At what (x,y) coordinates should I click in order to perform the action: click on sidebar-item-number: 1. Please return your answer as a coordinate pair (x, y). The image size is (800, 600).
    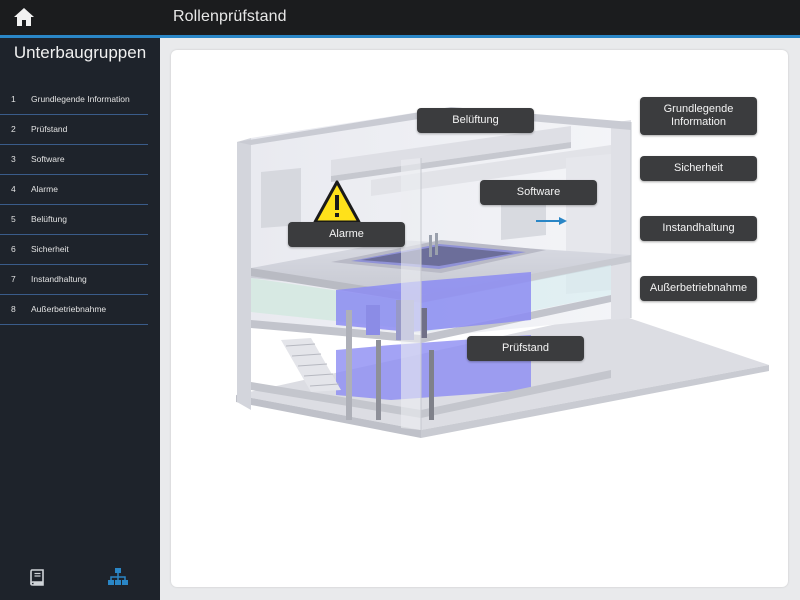
    Looking at the image, I should click on (13, 99).